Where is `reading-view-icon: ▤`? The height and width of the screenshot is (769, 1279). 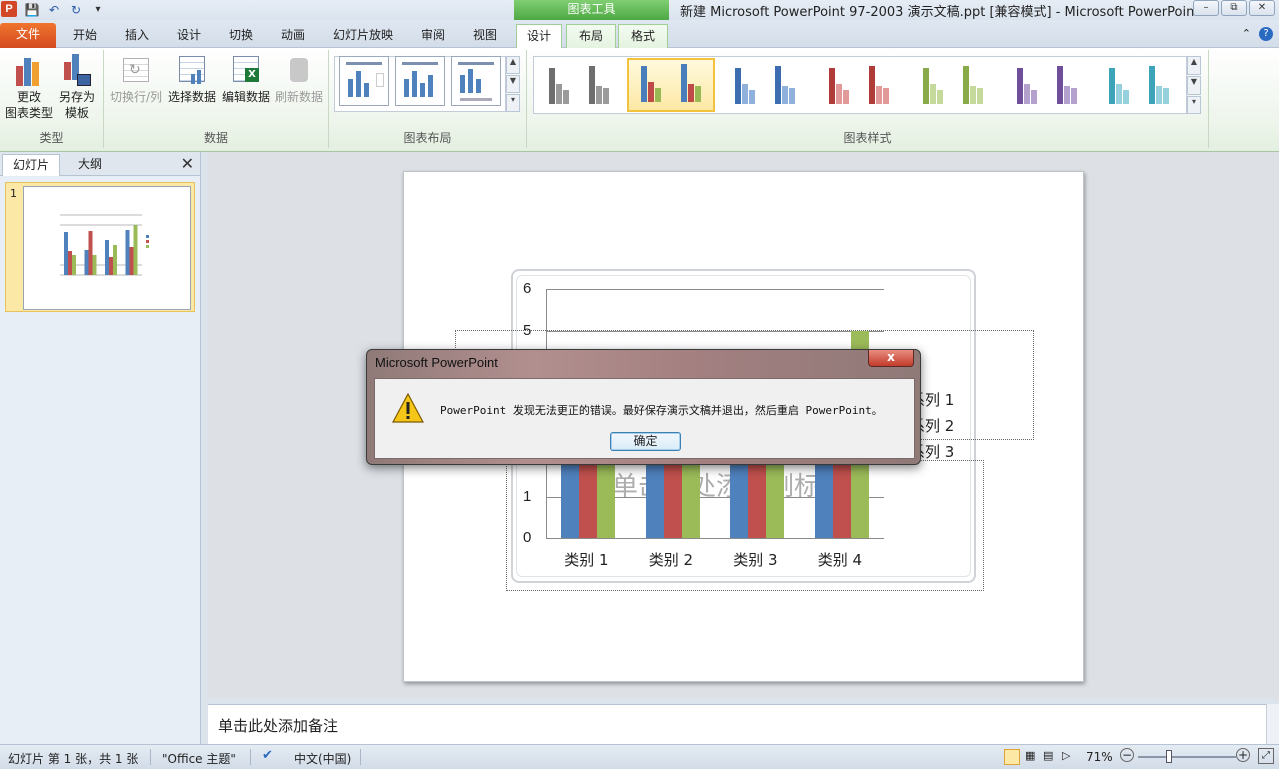
reading-view-icon: ▤ is located at coordinates (1048, 755).